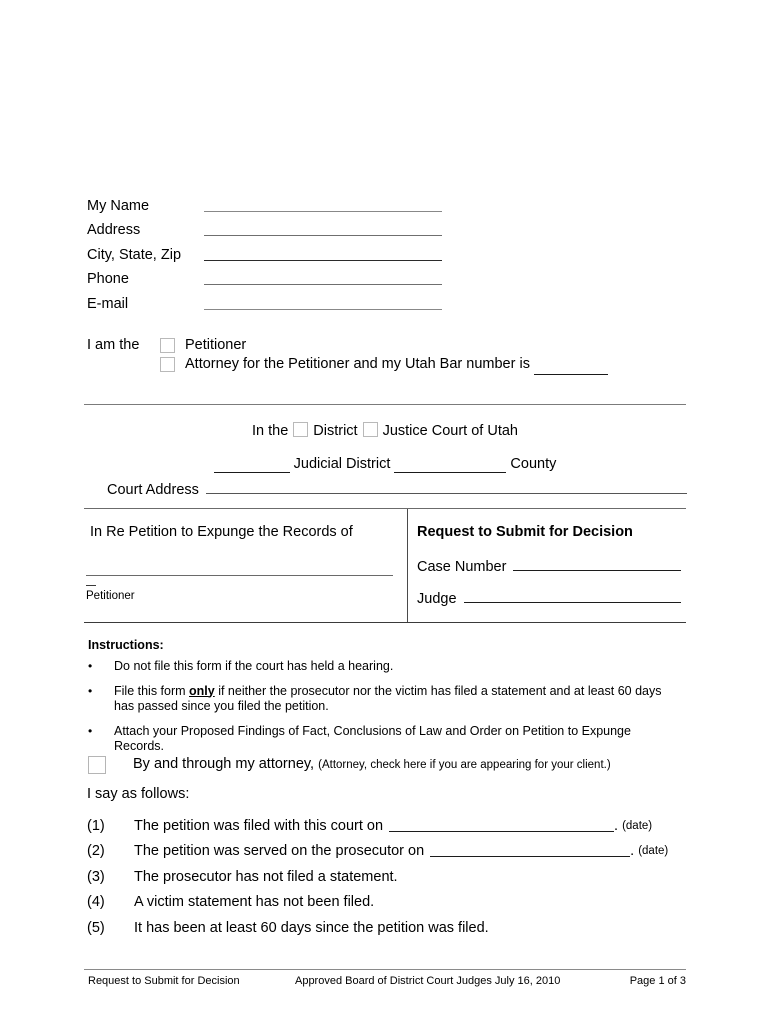 Image resolution: width=770 pixels, height=1024 pixels. Describe the element at coordinates (397, 490) in the screenshot. I see `court-address-line: Court Address` at that location.